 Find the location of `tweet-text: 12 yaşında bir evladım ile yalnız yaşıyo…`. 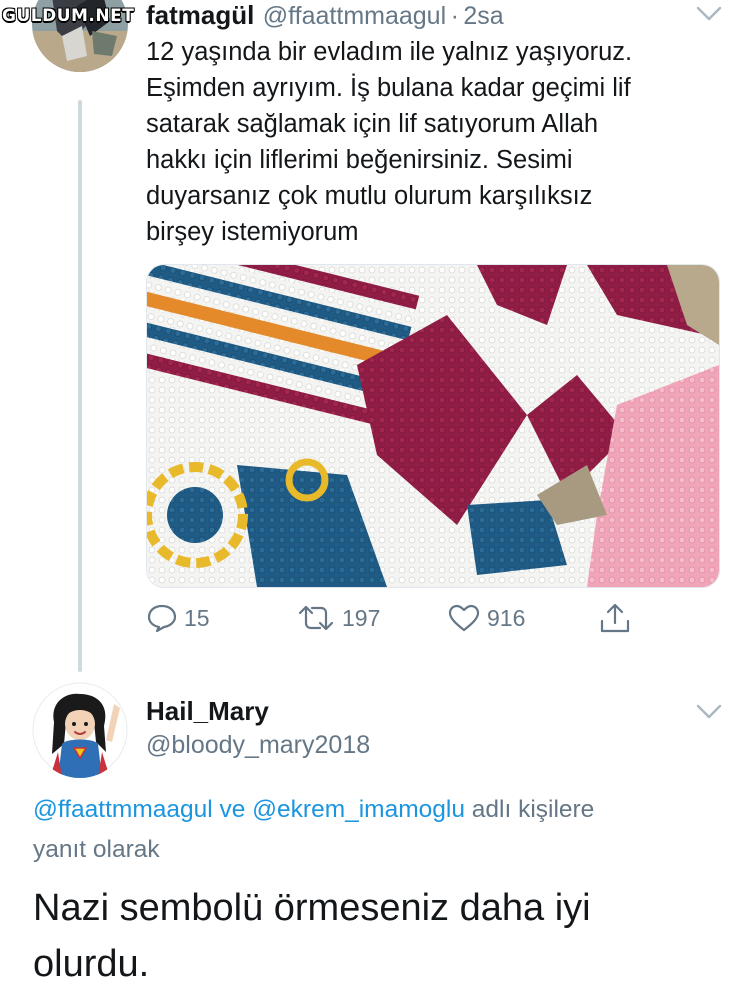

tweet-text: 12 yaşında bir evladım ile yalnız yaşıyo… is located at coordinates (389, 142).